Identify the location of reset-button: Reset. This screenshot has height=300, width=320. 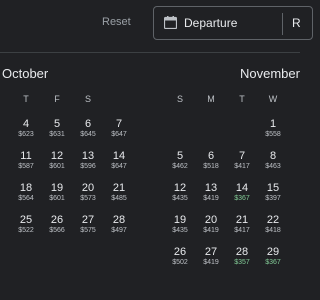
(116, 22).